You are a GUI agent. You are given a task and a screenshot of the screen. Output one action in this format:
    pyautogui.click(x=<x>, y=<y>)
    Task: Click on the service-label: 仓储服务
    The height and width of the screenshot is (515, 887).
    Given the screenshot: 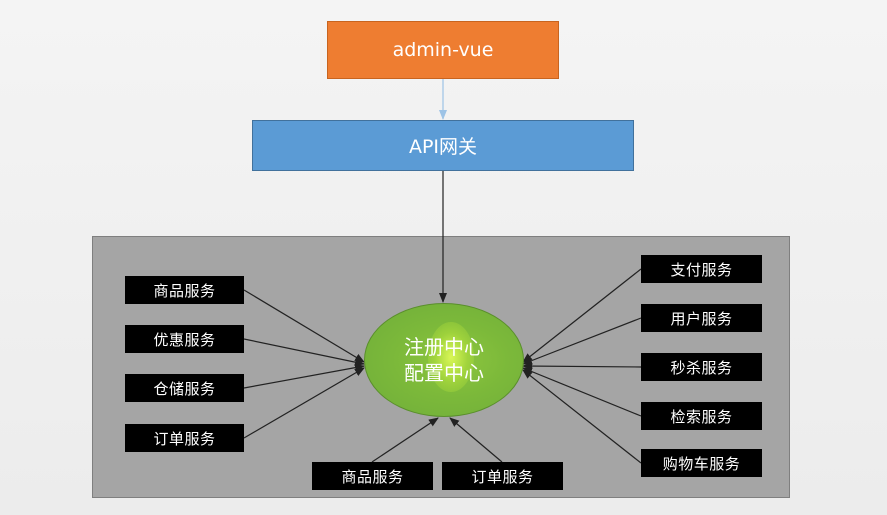 What is the action you would take?
    pyautogui.click(x=184, y=388)
    